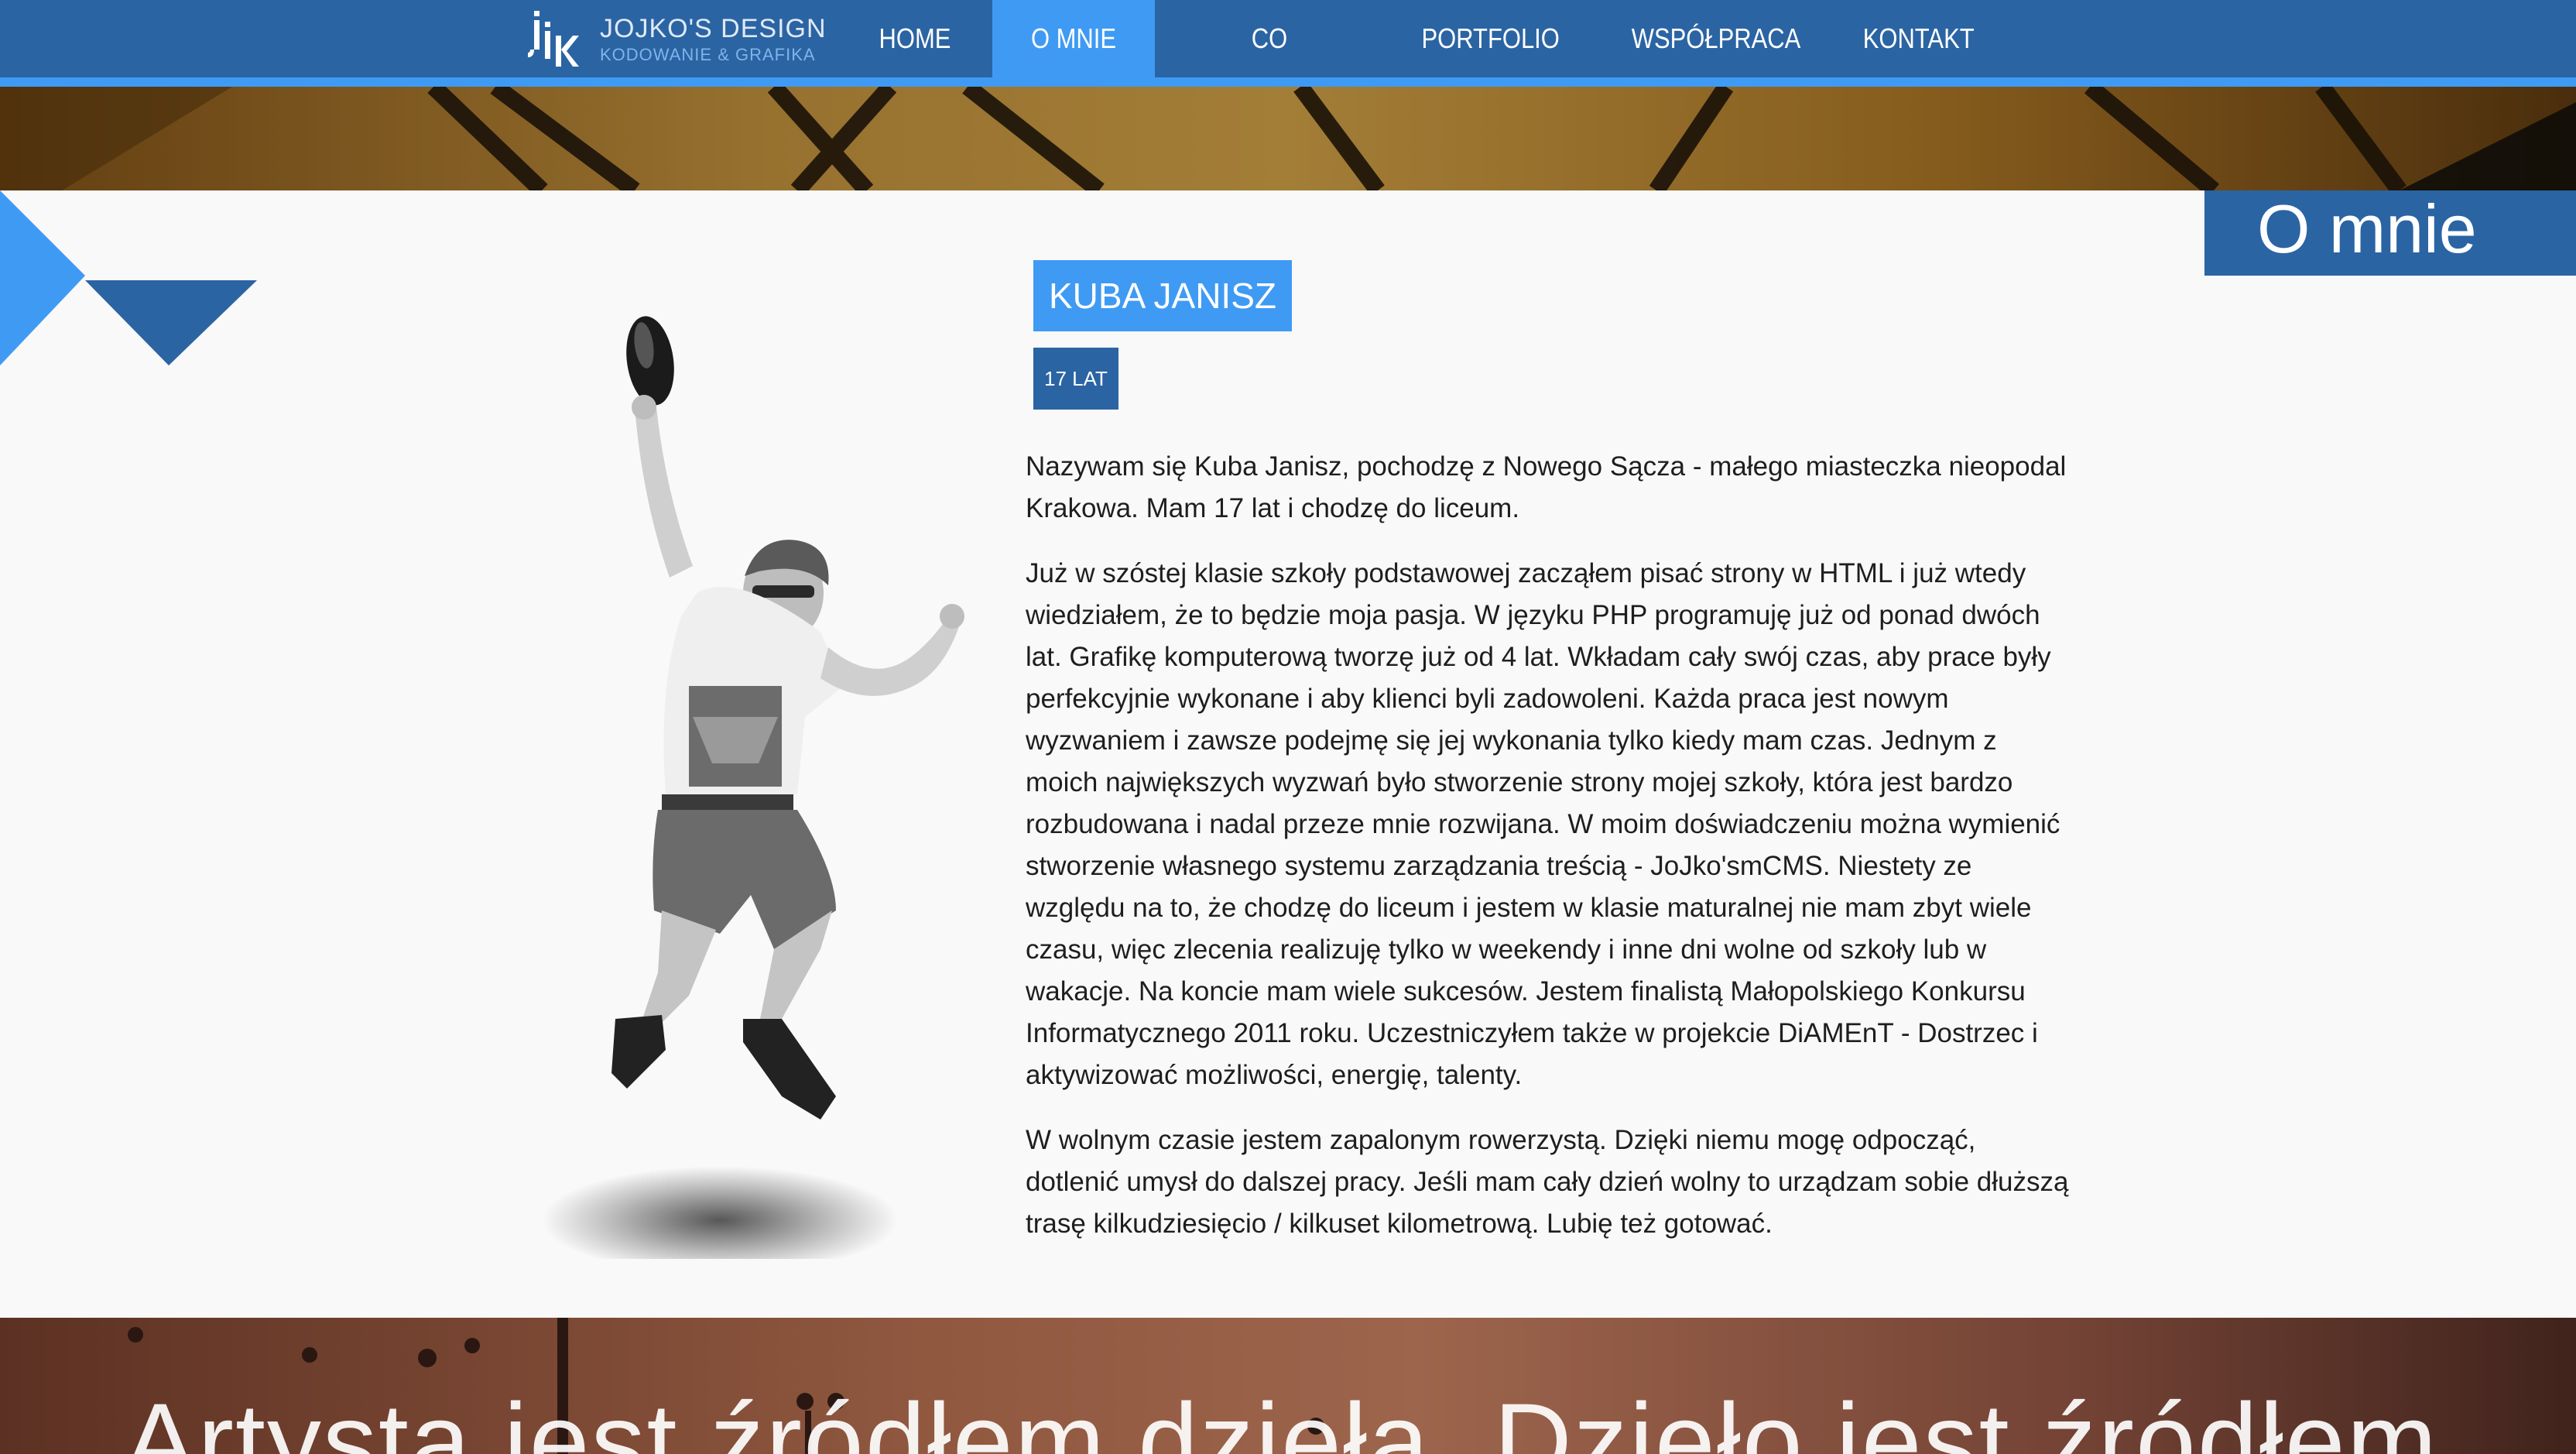  Describe the element at coordinates (1918, 38) in the screenshot. I see `nav-kontakt: KONTAKT` at that location.